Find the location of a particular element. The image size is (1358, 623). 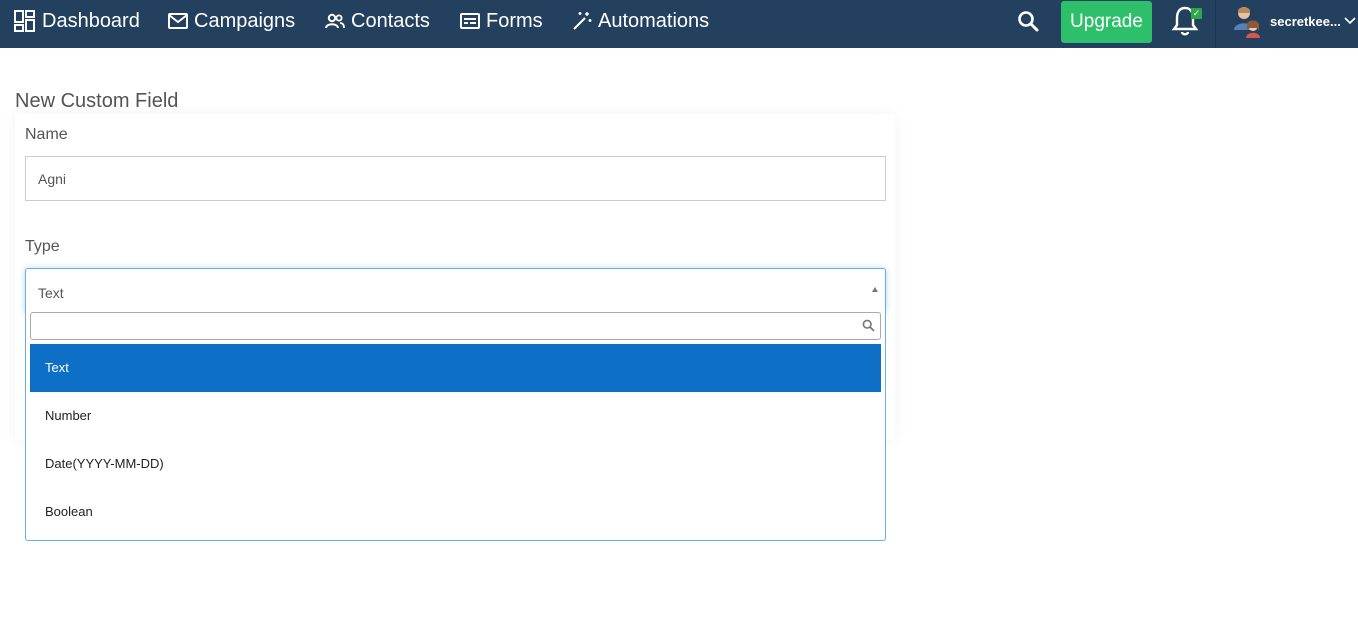

dashboard-icon is located at coordinates (24, 21).